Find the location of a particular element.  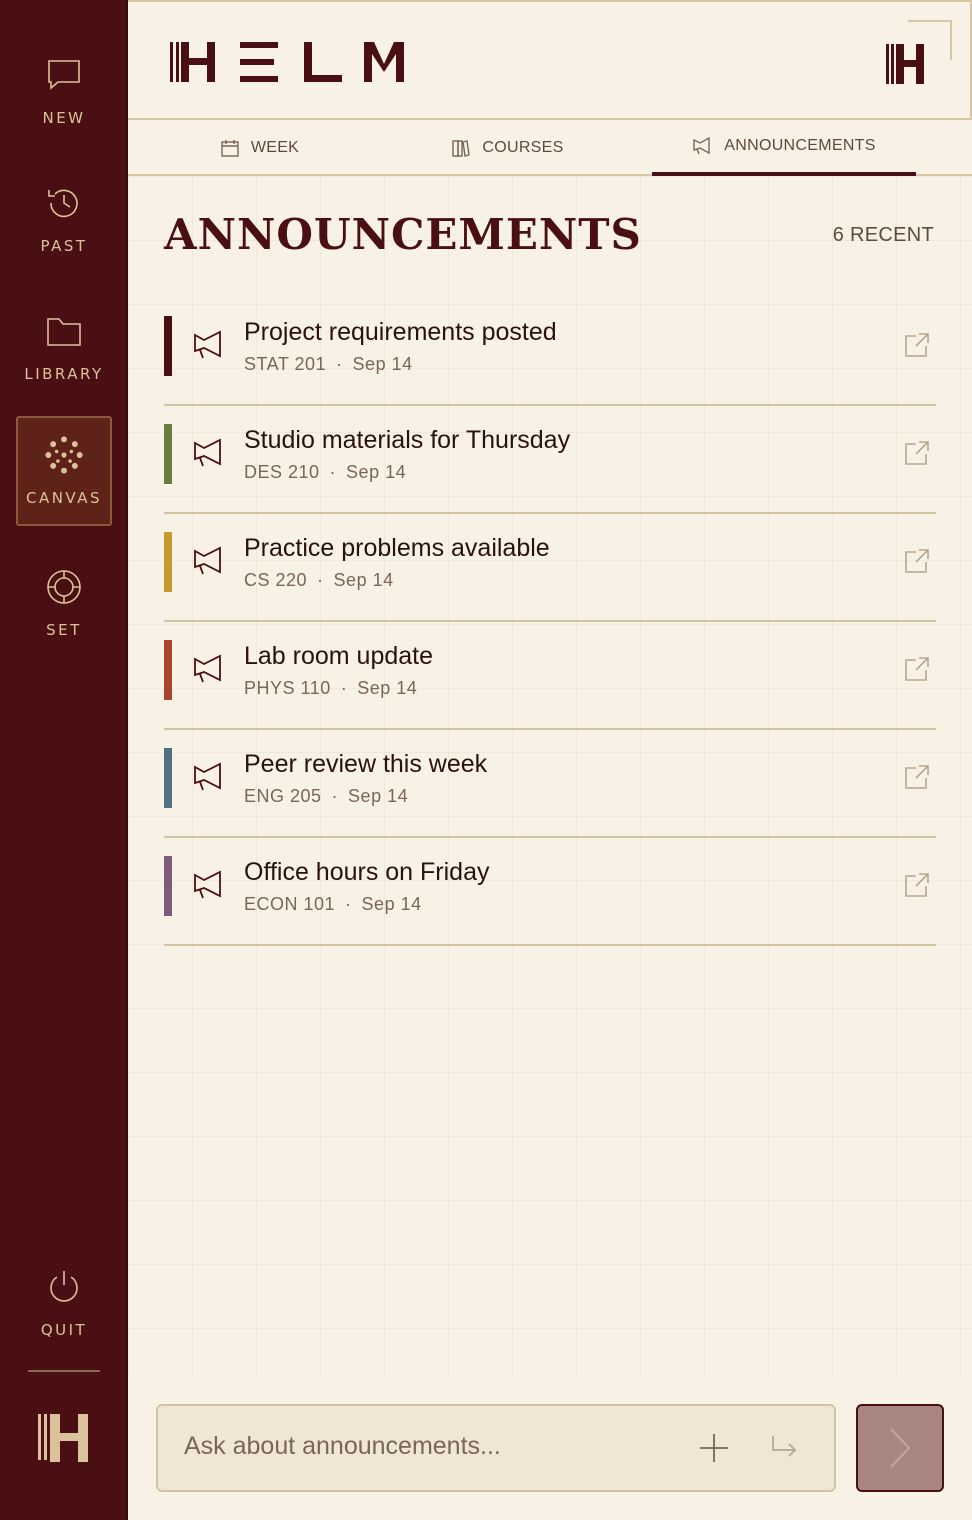

enter-key-icon is located at coordinates (784, 1450).